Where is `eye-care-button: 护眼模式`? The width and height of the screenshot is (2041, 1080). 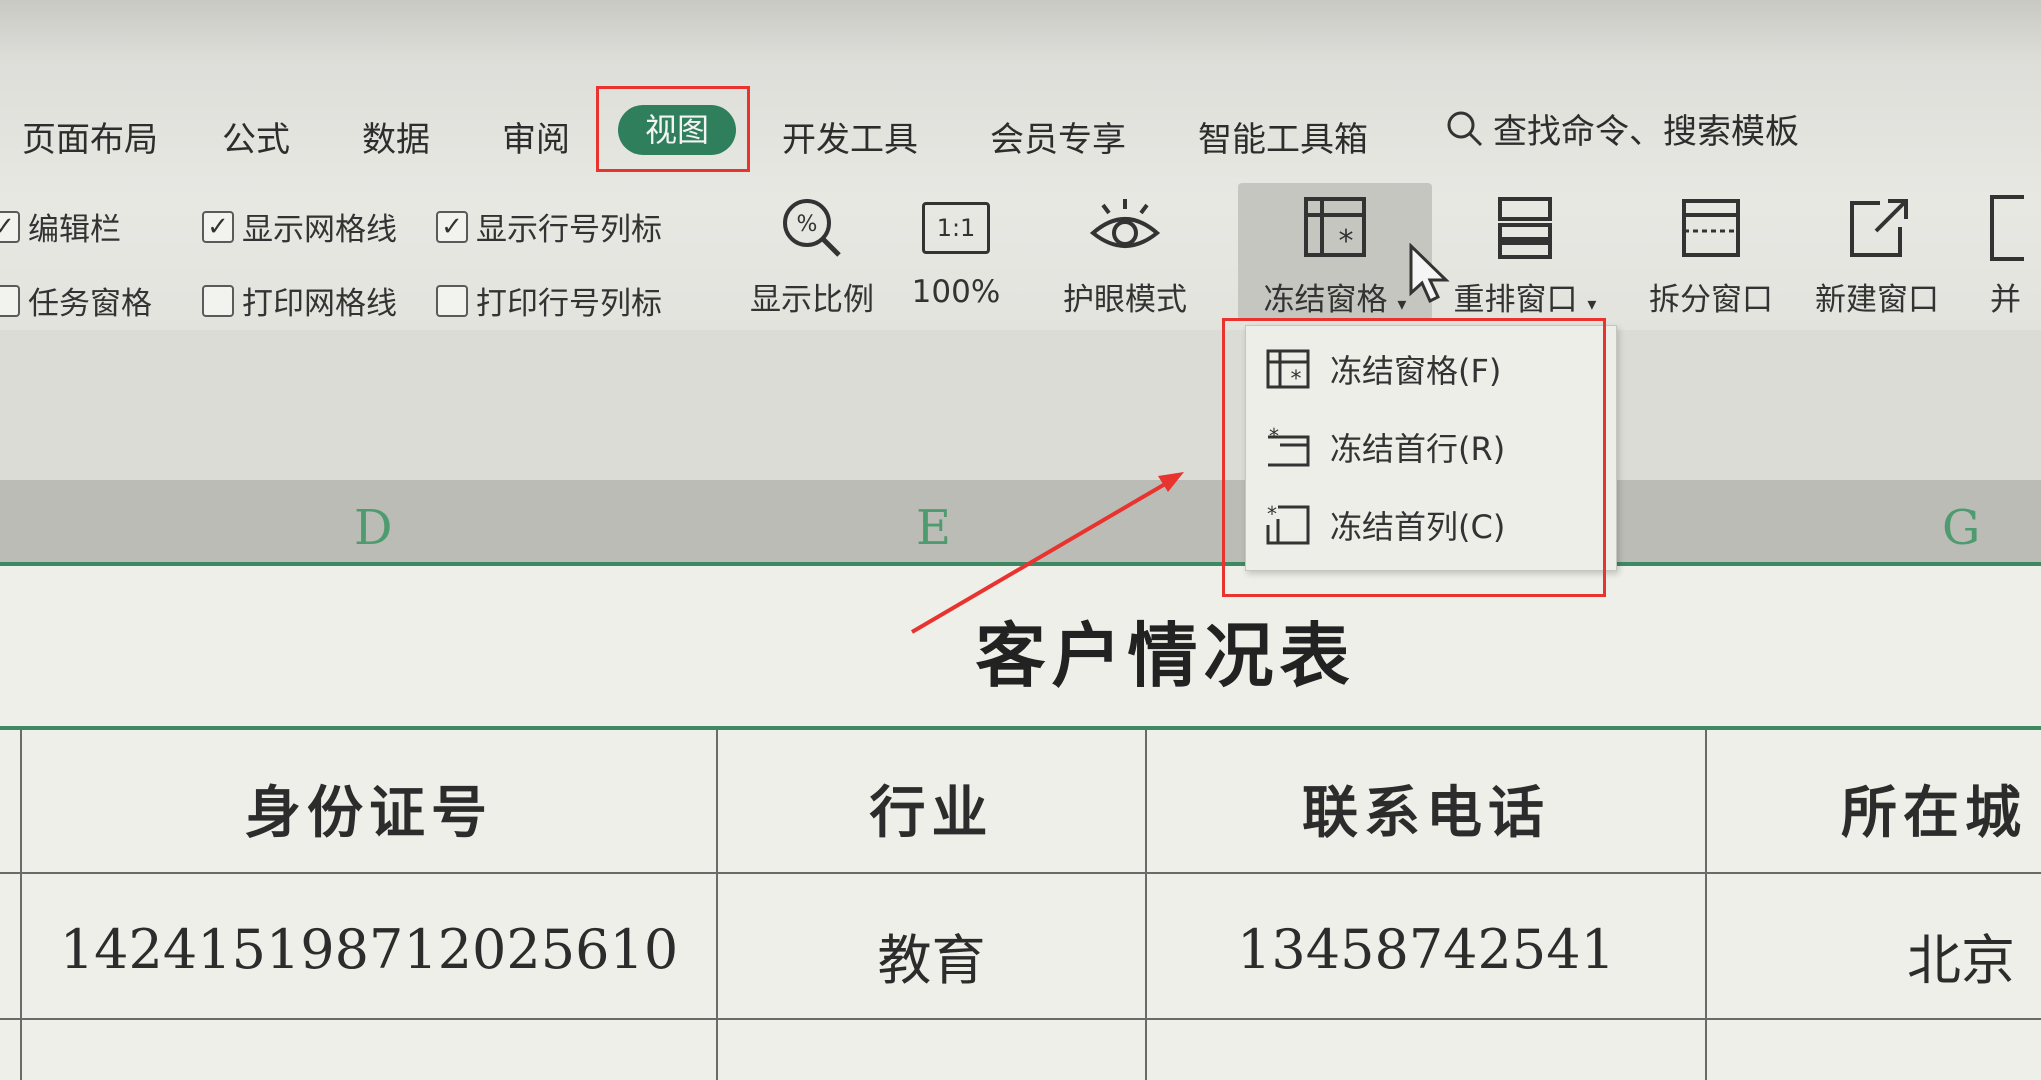 eye-care-button: 护眼模式 is located at coordinates (1125, 253).